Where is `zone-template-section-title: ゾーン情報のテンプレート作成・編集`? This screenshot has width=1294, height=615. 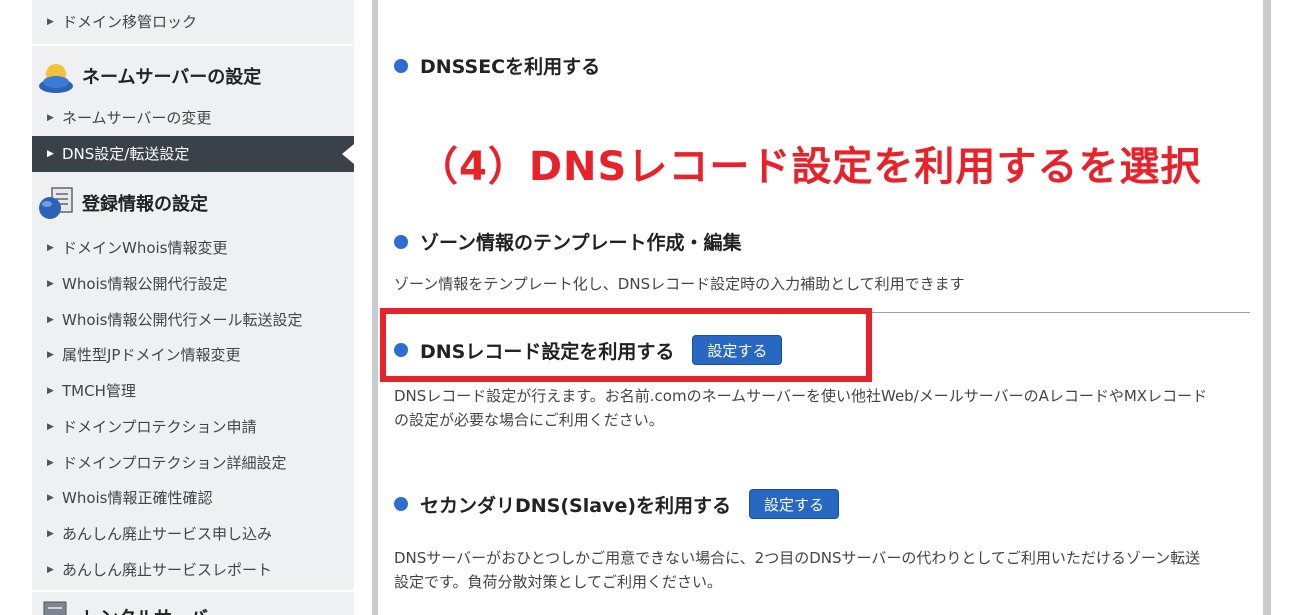 zone-template-section-title: ゾーン情報のテンプレート作成・編集 is located at coordinates (567, 241).